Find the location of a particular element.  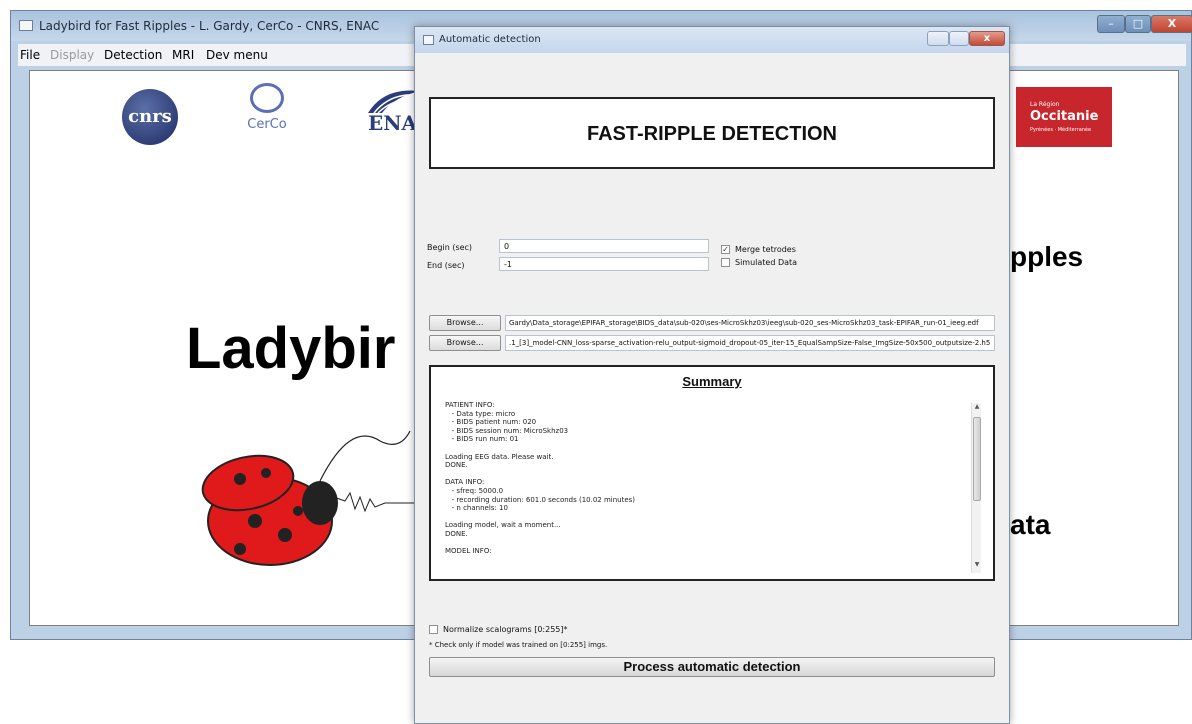

merge-tetrodes-label: Merge tetrodes is located at coordinates (765, 249).